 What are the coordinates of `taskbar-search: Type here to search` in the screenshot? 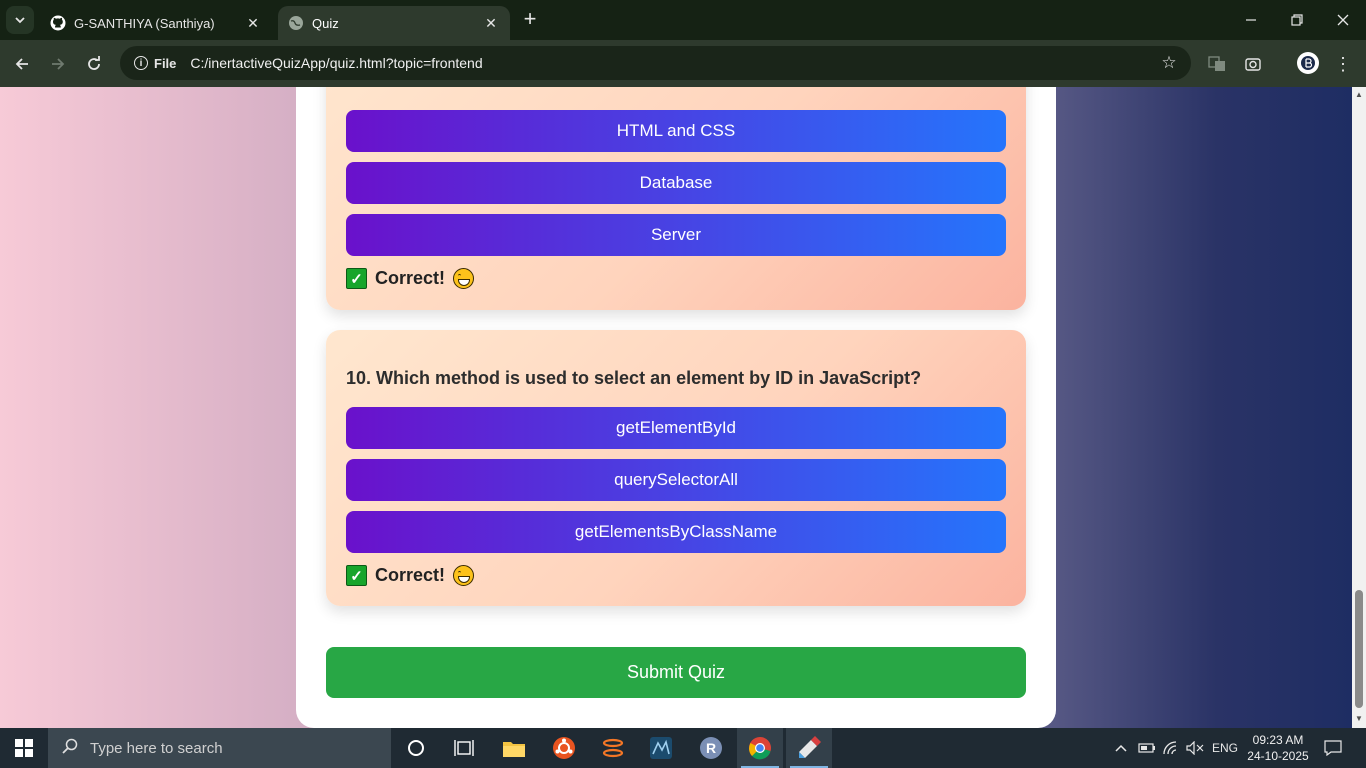 It's located at (219, 748).